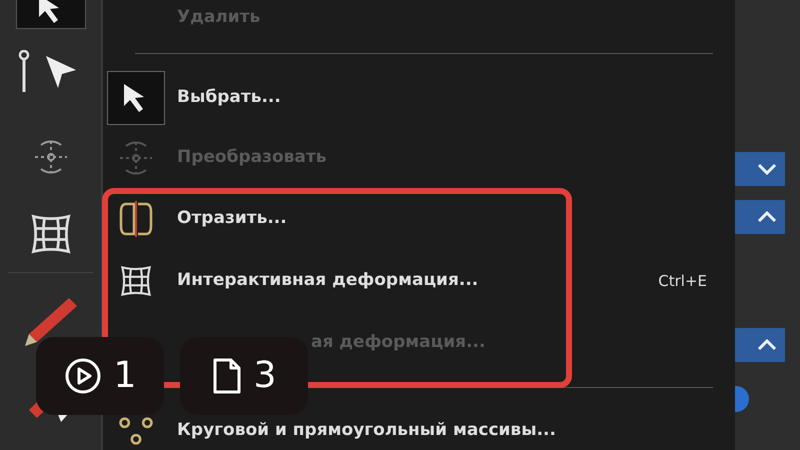 This screenshot has width=800, height=450. I want to click on page-count: 3, so click(265, 376).